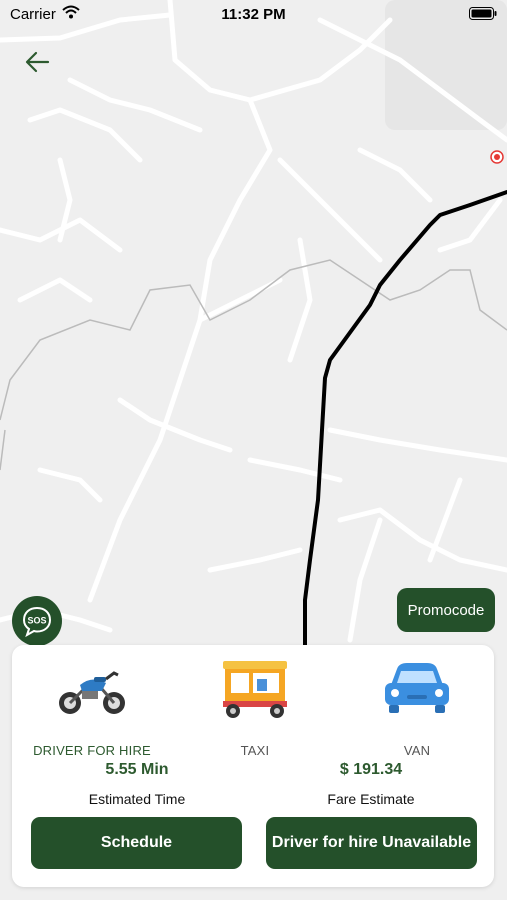 This screenshot has height=900, width=507. I want to click on vehicle-label-driver-for-hire: DRIVER FOR HIRE, so click(92, 750).